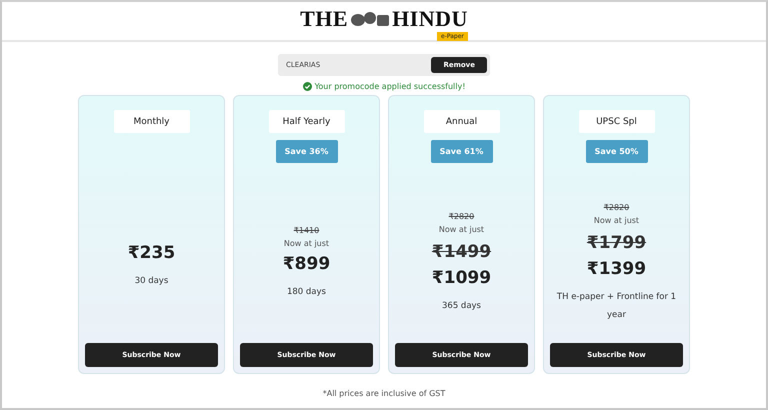 This screenshot has width=768, height=410. I want to click on old-price: ₹1799, so click(616, 242).